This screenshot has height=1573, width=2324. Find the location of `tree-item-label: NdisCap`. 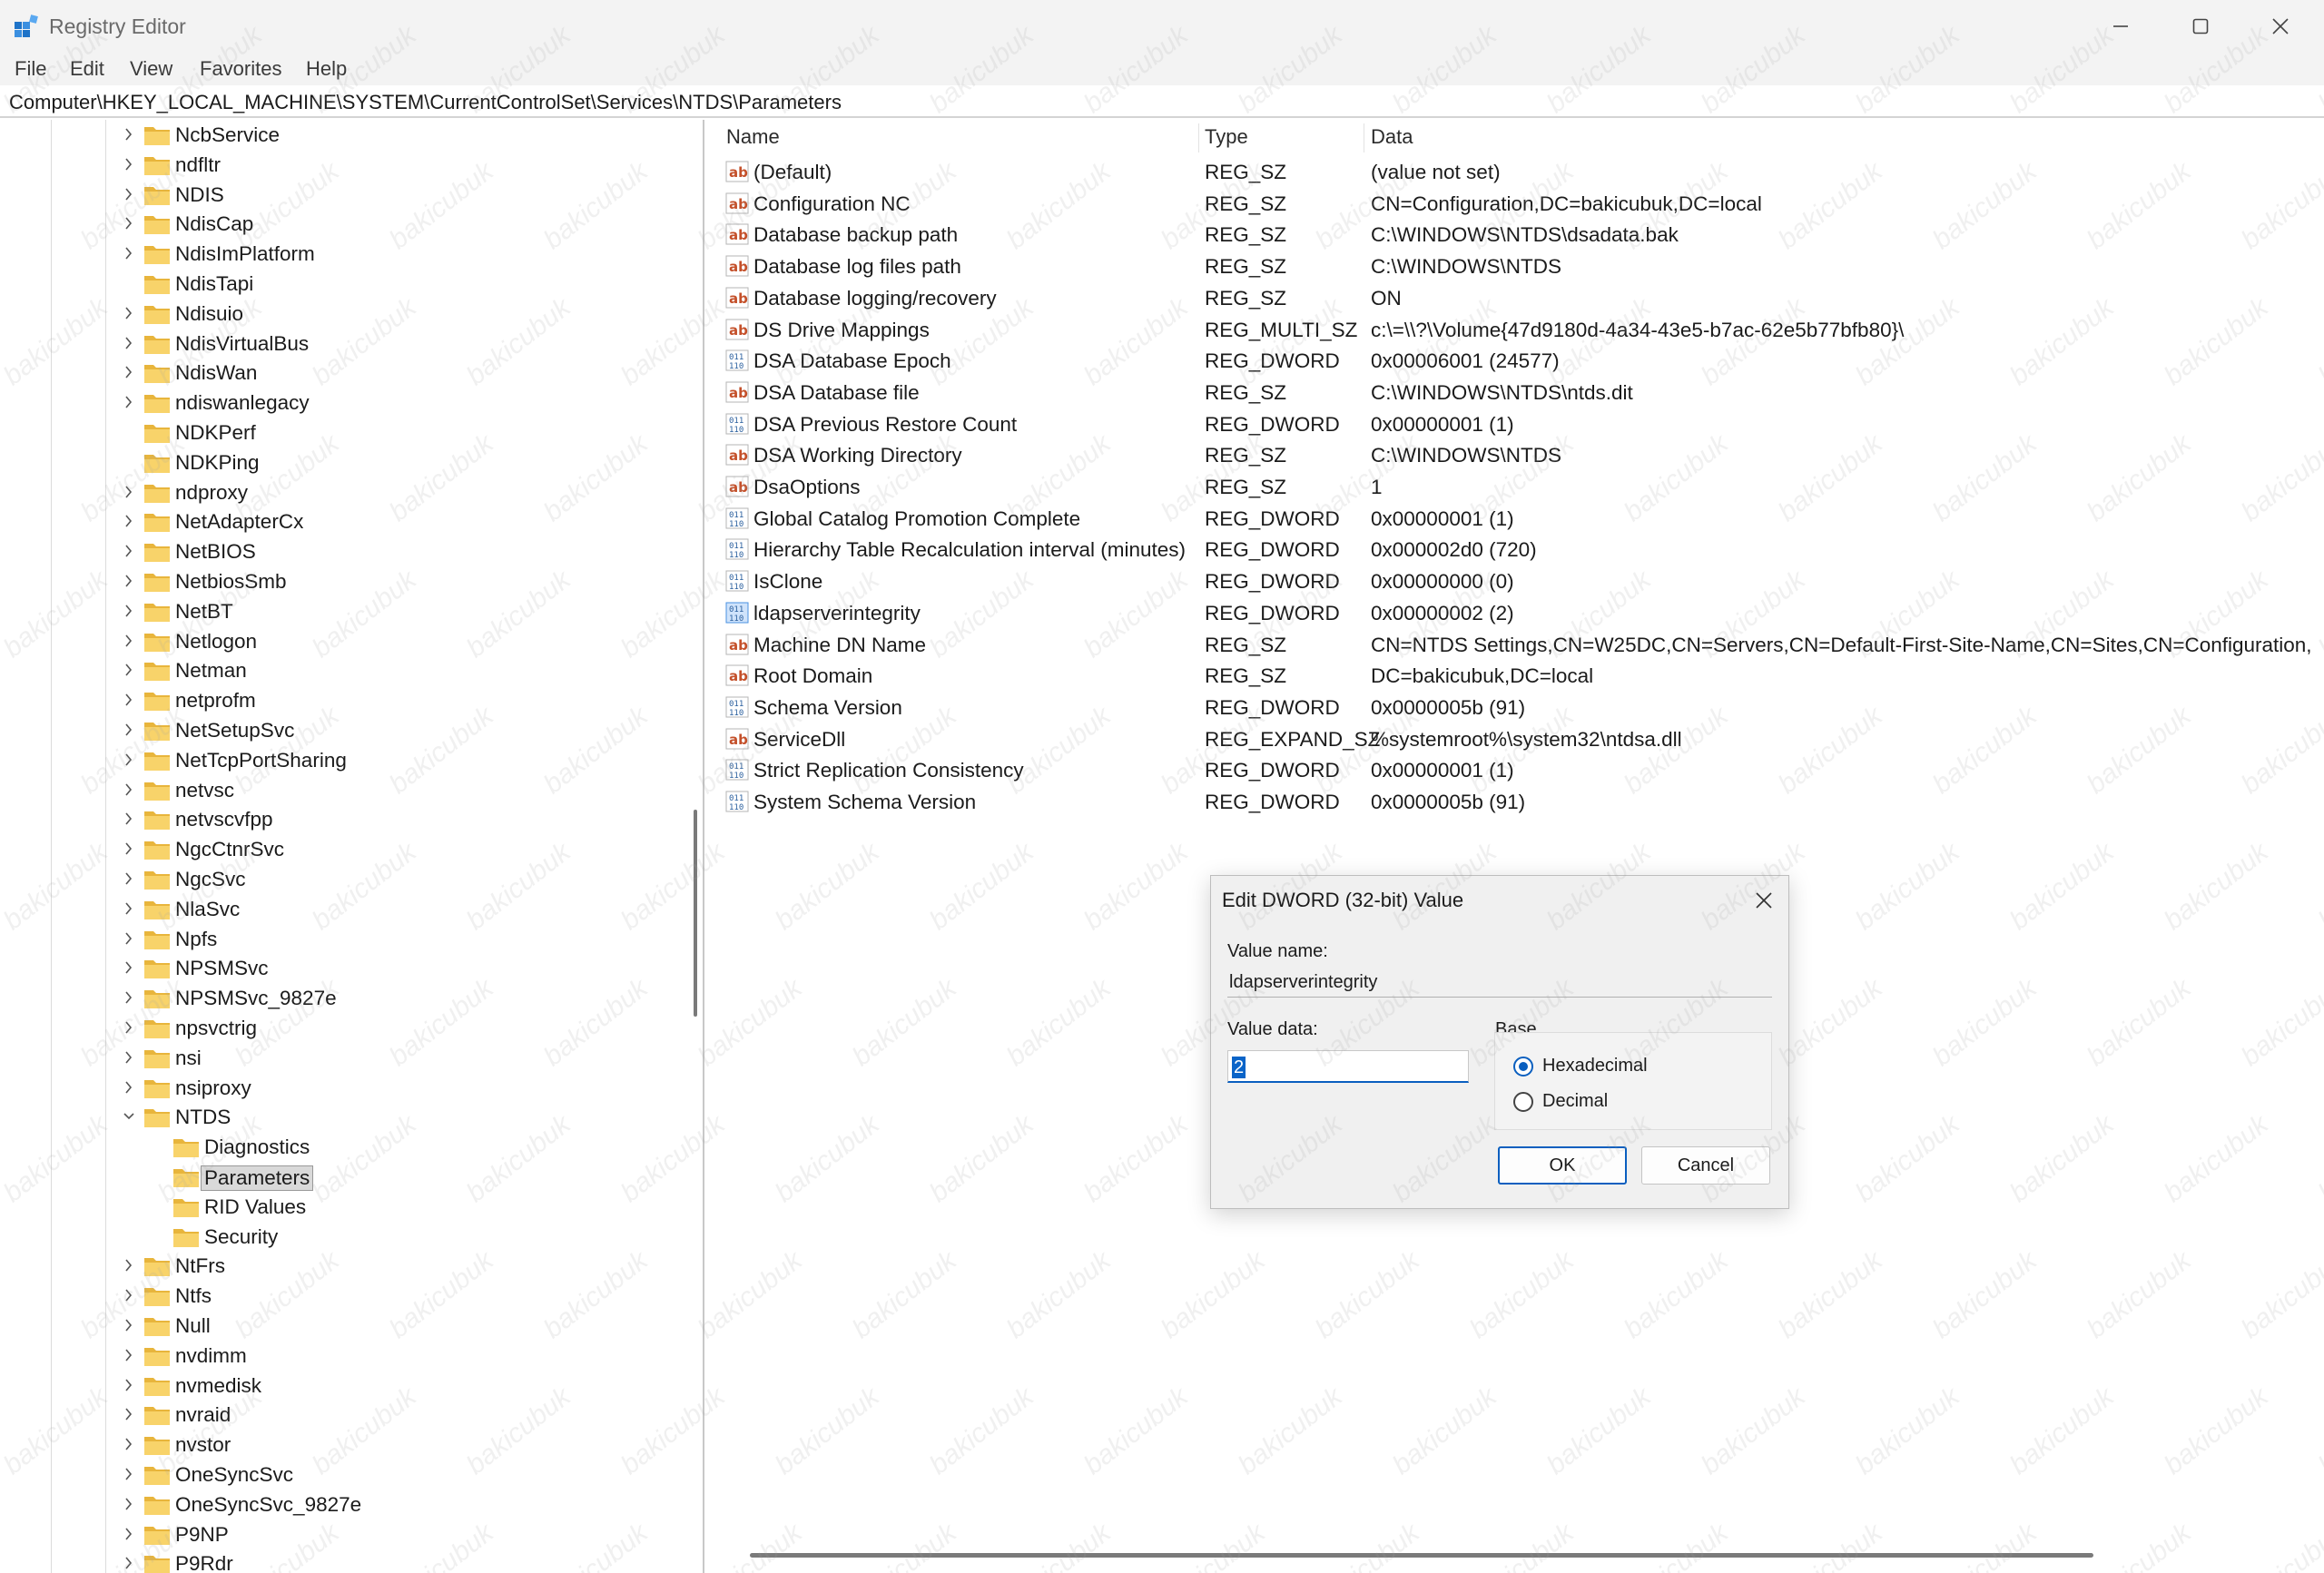

tree-item-label: NdisCap is located at coordinates (214, 224).